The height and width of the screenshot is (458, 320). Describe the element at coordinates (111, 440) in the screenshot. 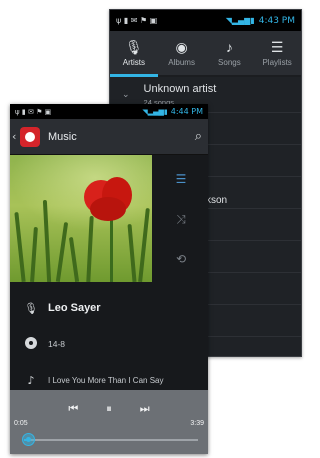

I see `seek-bar` at that location.